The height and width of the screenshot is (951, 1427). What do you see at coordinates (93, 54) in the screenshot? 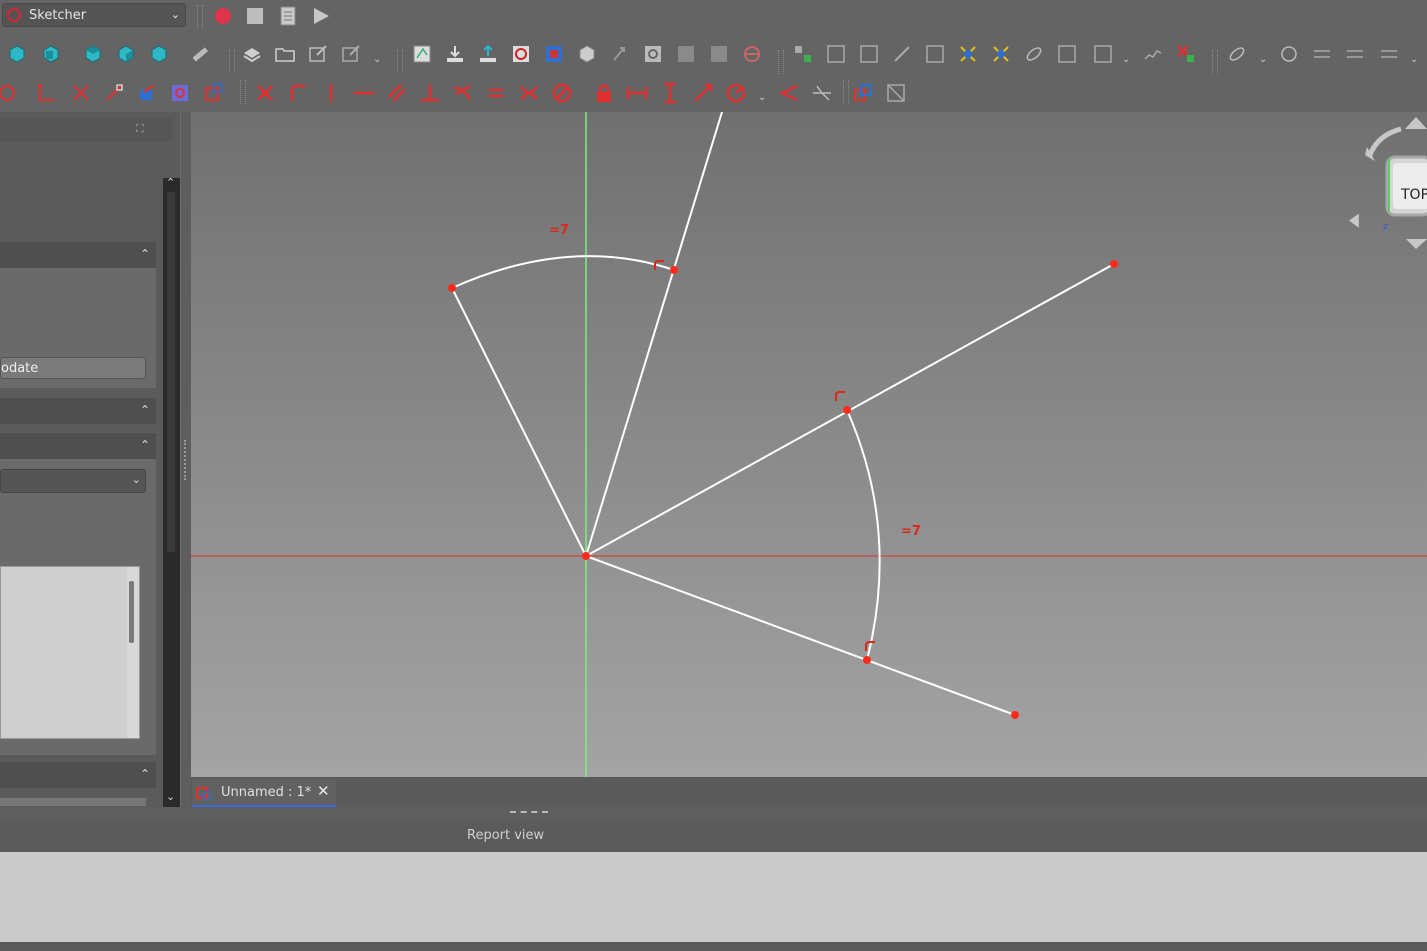
I see `view-top-icon` at bounding box center [93, 54].